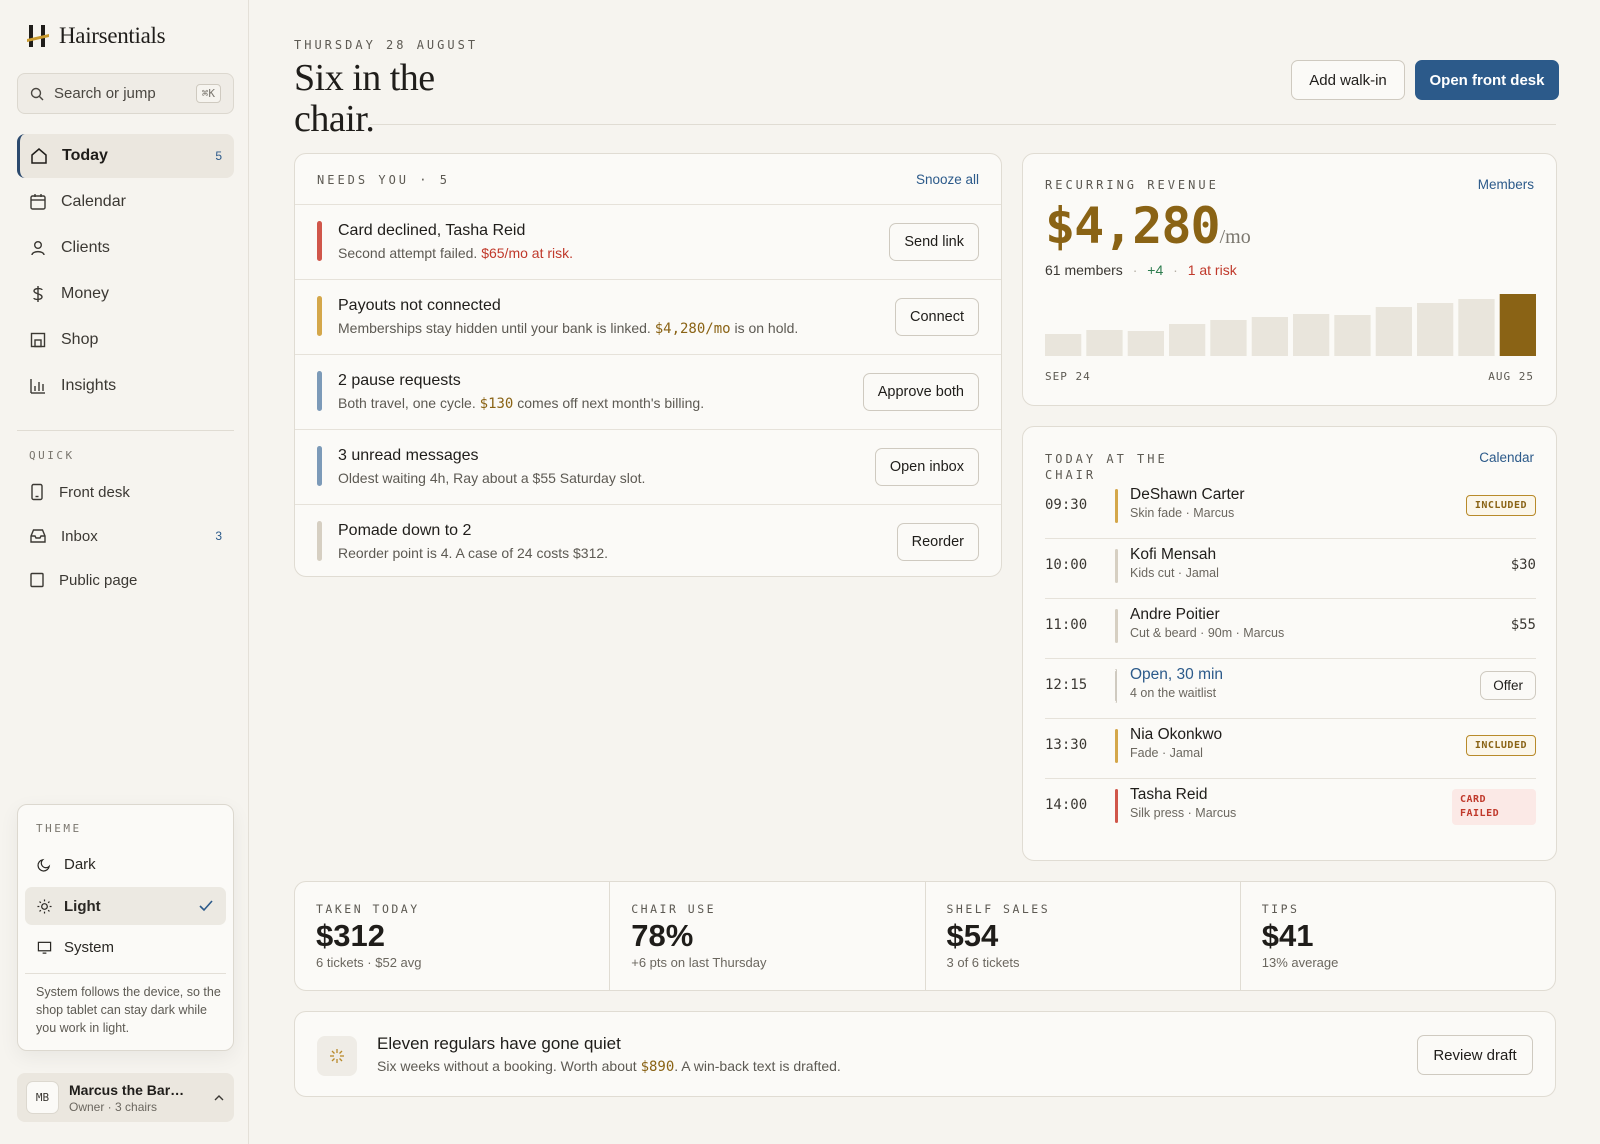 The height and width of the screenshot is (1144, 1600). What do you see at coordinates (768, 936) in the screenshot?
I see `stat-tile: CHAIR USE 78% +6 pts on last Thursday` at bounding box center [768, 936].